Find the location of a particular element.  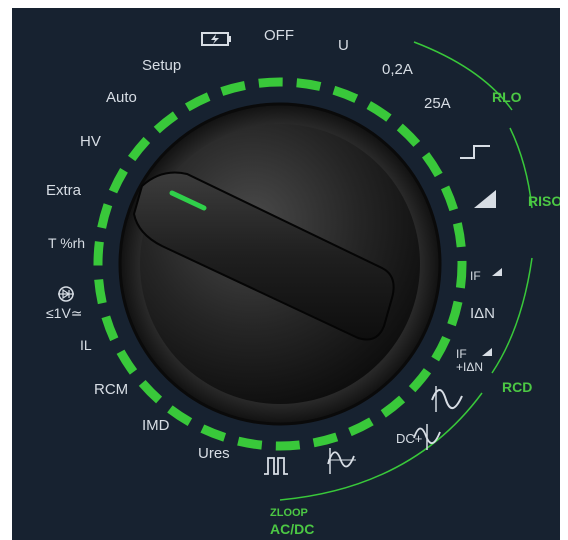

label-if-idn: IF +IΔN is located at coordinates (470, 360).